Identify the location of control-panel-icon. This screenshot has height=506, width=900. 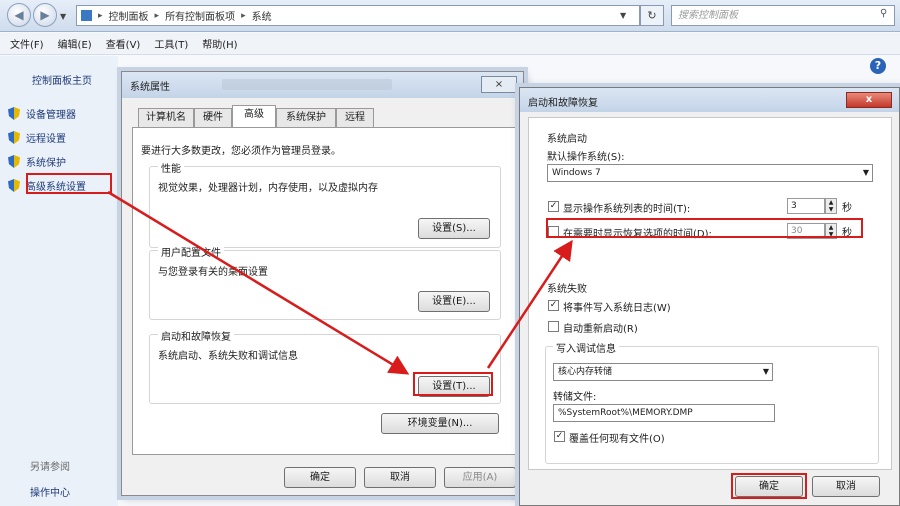
(86, 15).